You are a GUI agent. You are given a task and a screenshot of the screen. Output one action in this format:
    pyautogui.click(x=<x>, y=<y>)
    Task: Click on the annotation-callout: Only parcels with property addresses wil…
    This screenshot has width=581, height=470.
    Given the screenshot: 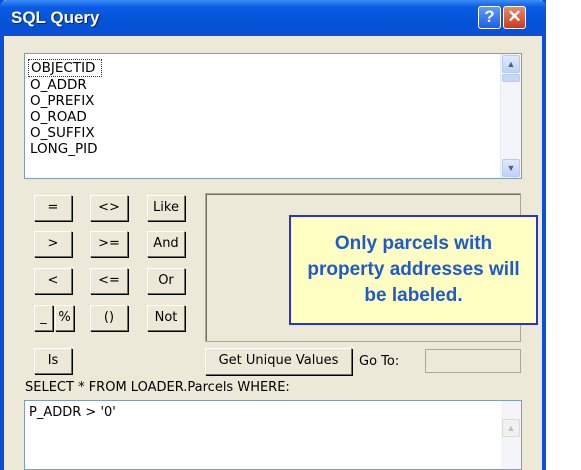 What is the action you would take?
    pyautogui.click(x=413, y=270)
    